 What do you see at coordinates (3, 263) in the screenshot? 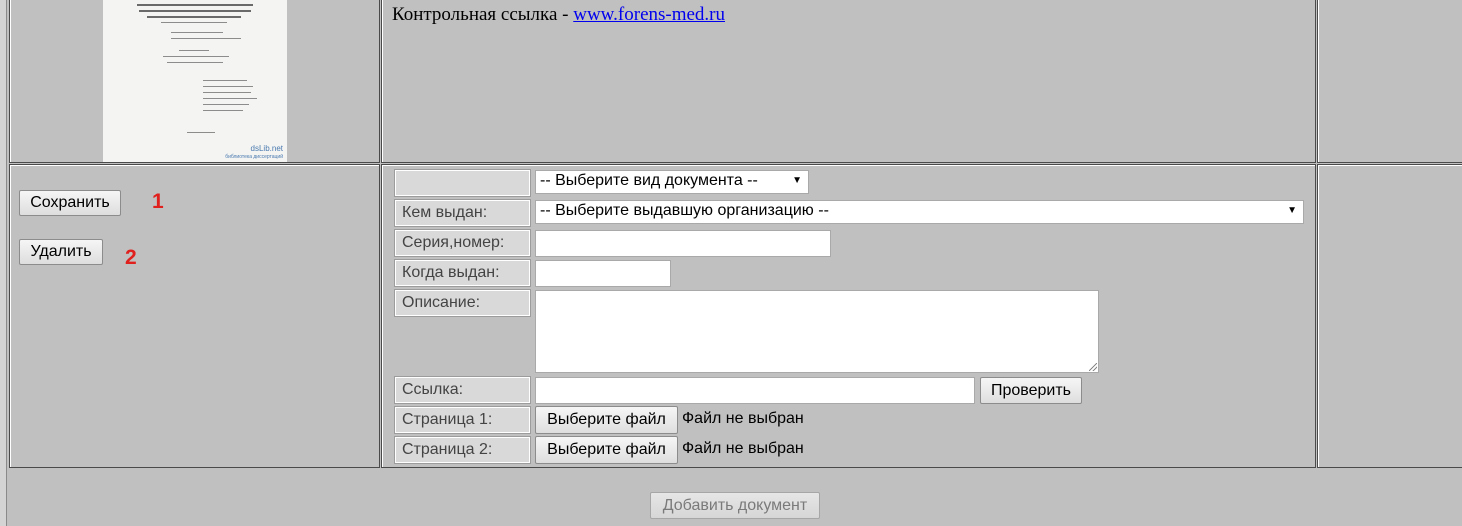
I see `window-left-edge` at bounding box center [3, 263].